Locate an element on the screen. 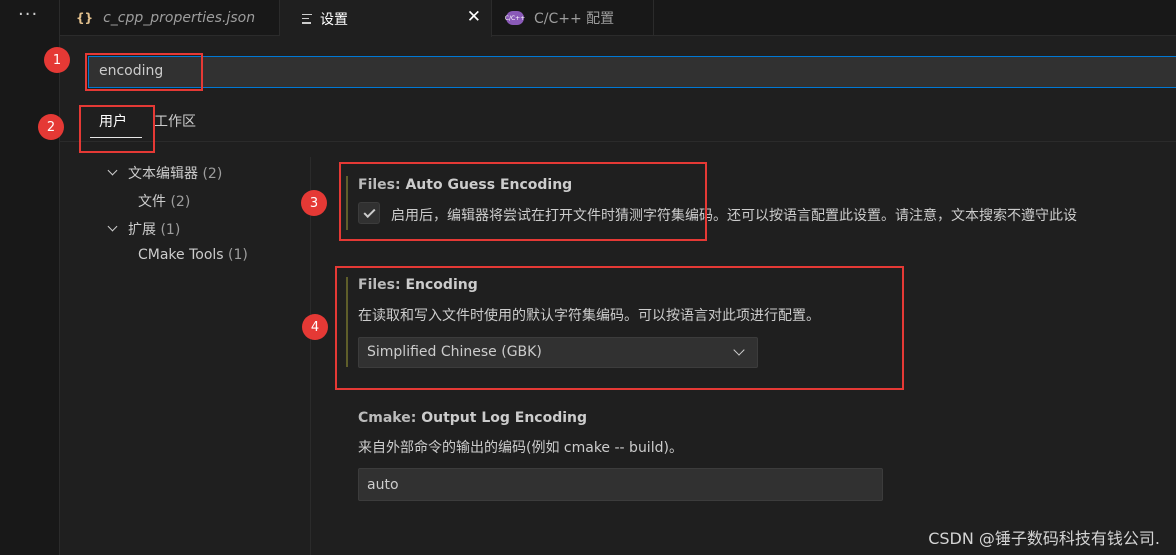  tab-cpp-configuration: C/C++ C/C++ 配置 is located at coordinates (573, 18).